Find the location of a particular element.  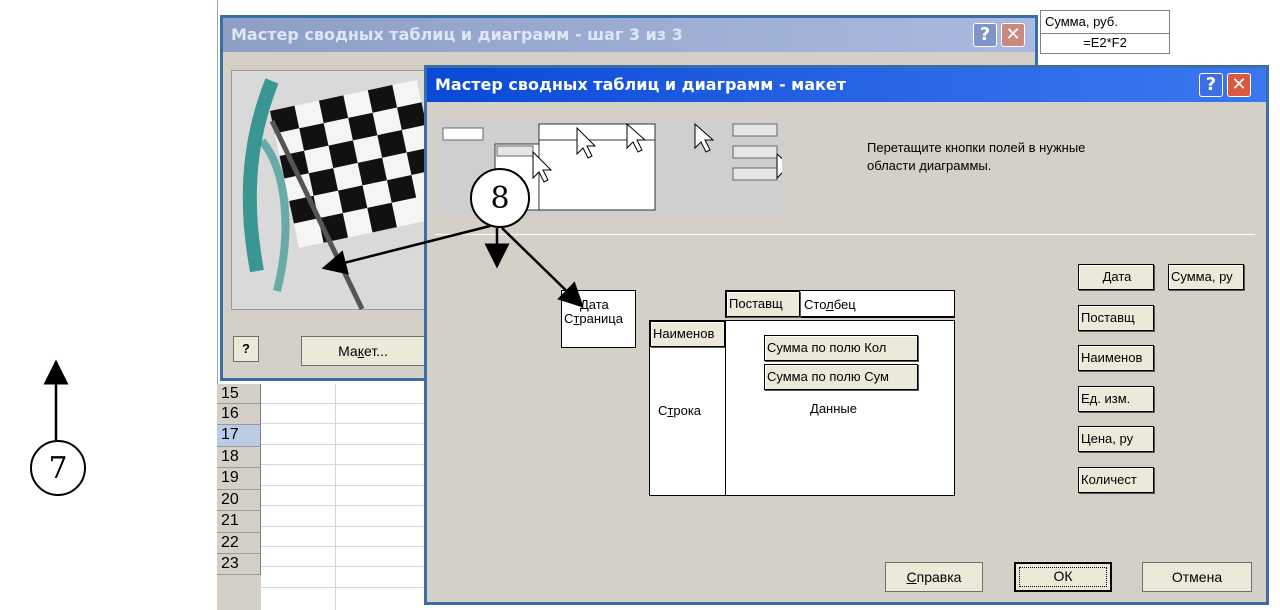

annotation-arrows is located at coordinates (313, 332).